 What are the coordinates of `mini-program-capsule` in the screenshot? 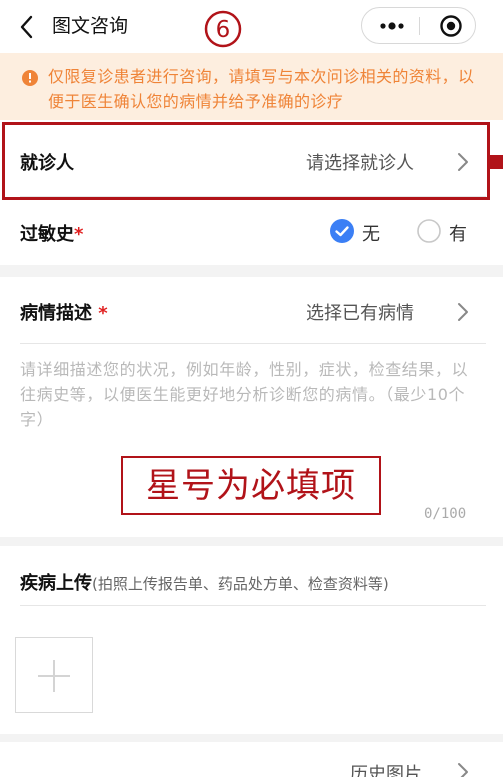 It's located at (418, 25).